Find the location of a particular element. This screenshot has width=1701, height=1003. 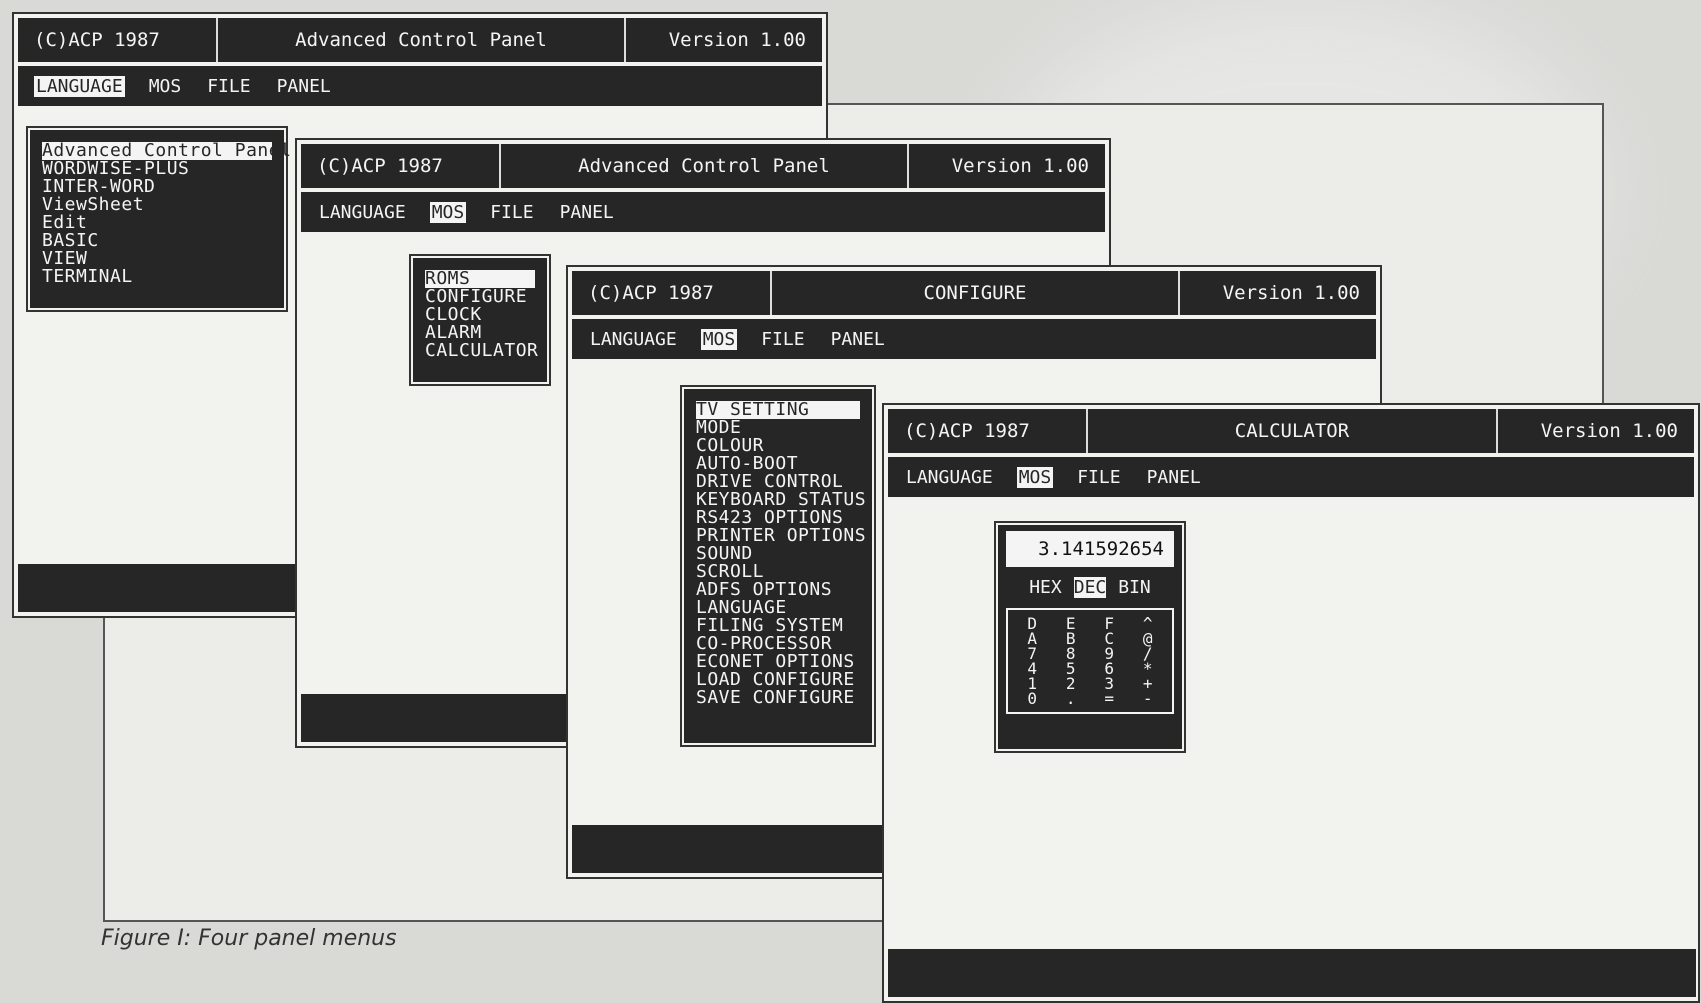

base-hex-option: HEX is located at coordinates (1045, 587).